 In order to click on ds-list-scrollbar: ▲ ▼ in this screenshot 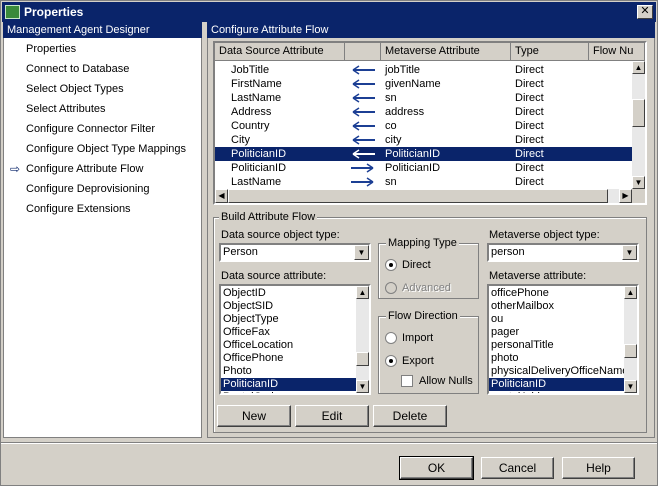, I will do `click(362, 339)`.